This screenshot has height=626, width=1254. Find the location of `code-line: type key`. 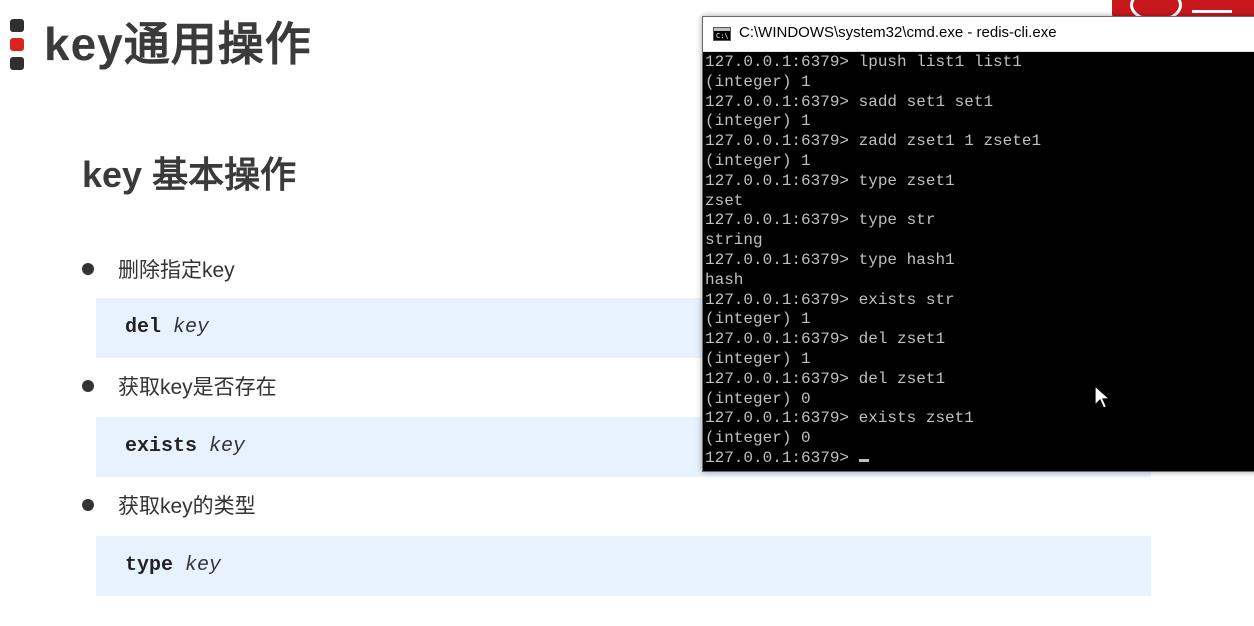

code-line: type key is located at coordinates (173, 565).